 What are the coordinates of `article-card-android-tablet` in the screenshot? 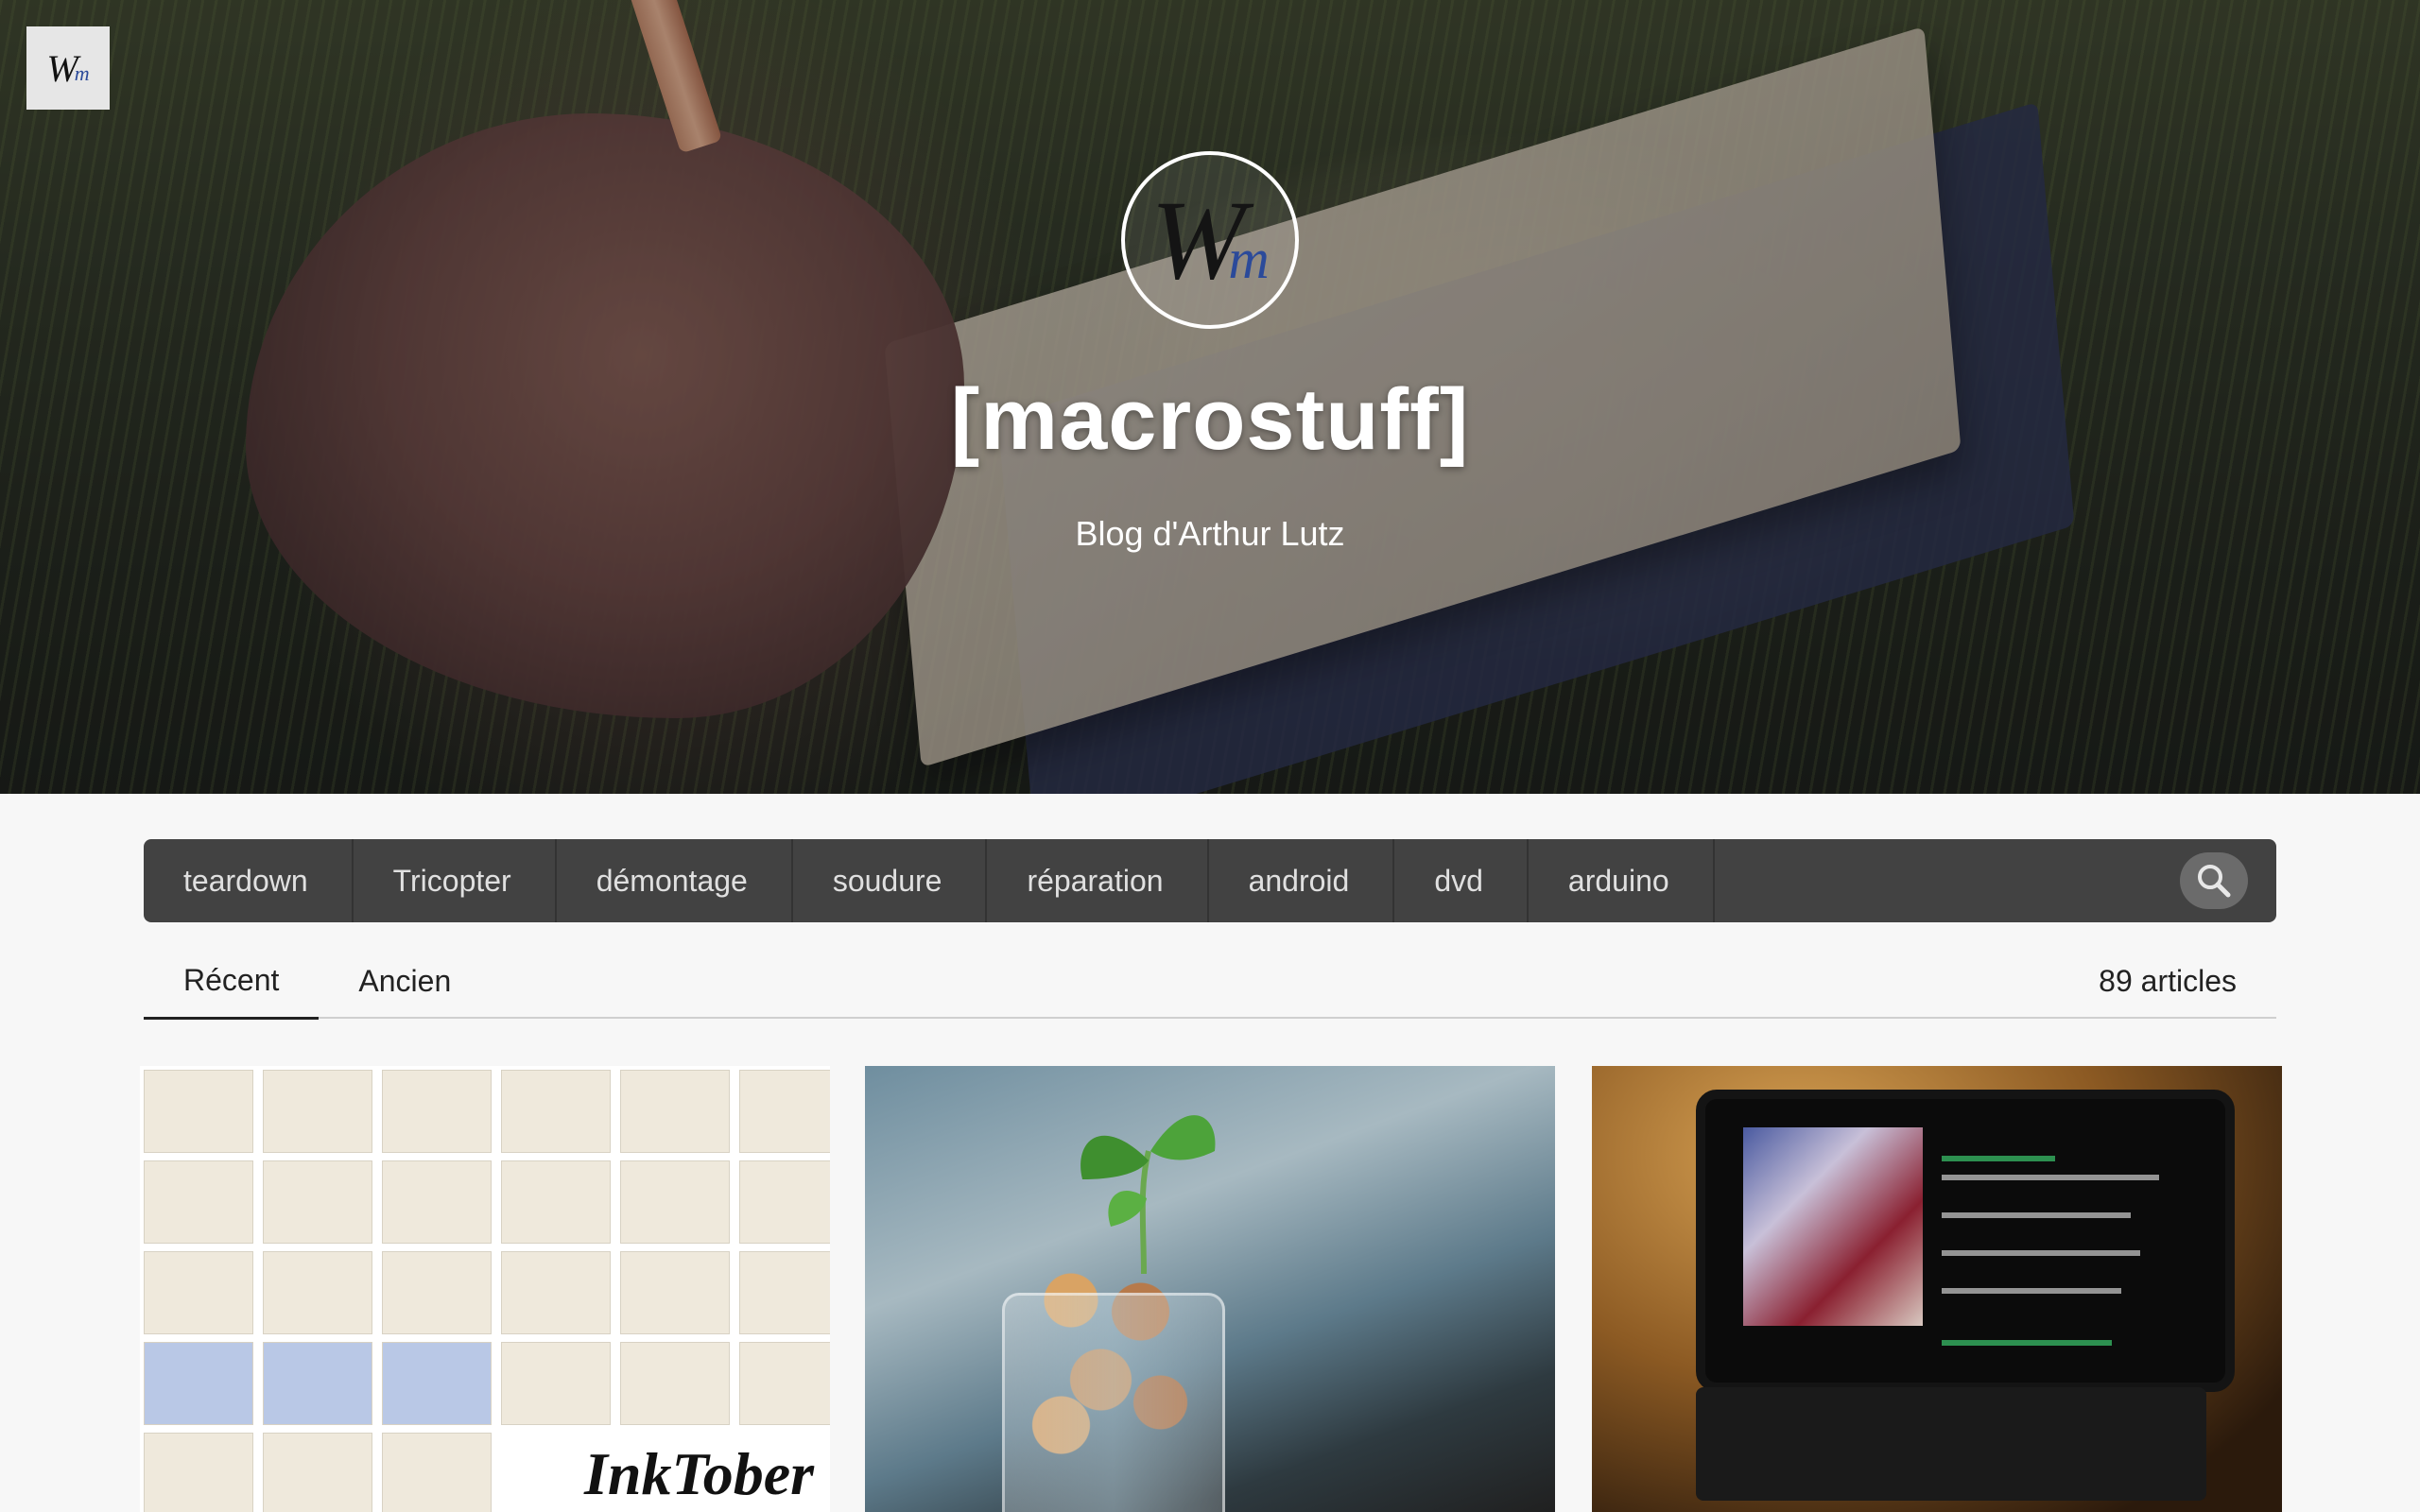 It's located at (1937, 1289).